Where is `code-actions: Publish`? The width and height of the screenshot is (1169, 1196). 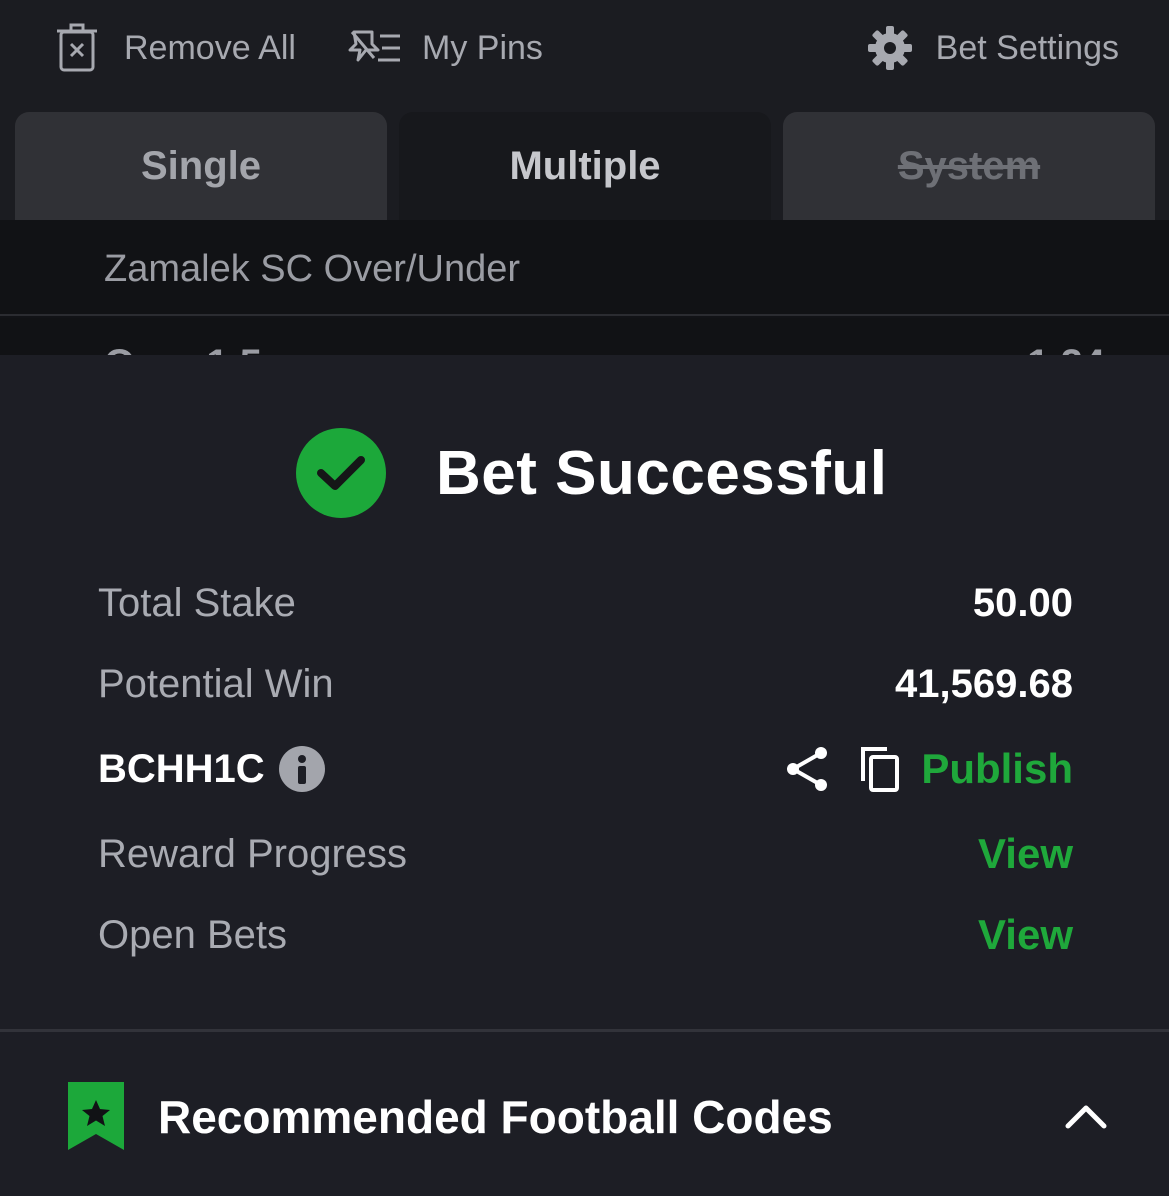
code-actions: Publish is located at coordinates (929, 769).